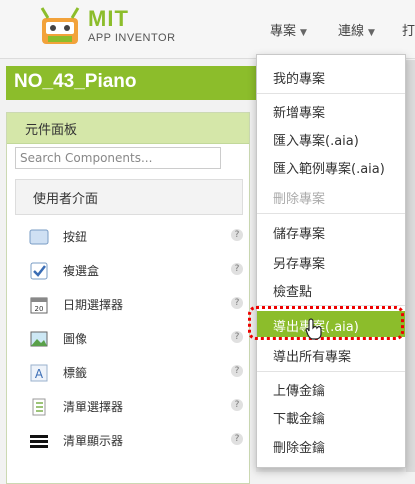 The image size is (415, 484). I want to click on component-label: 標籤, so click(75, 373).